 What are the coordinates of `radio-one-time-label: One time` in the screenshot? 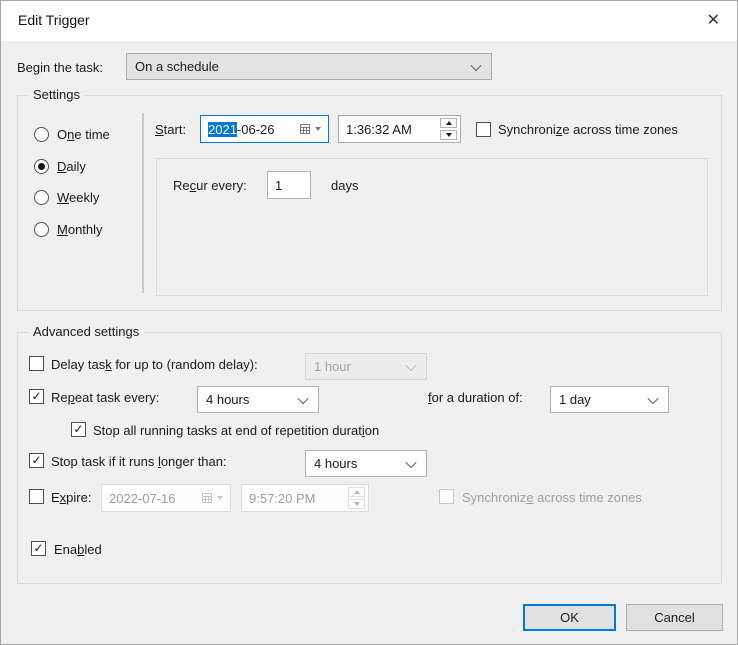 It's located at (83, 135).